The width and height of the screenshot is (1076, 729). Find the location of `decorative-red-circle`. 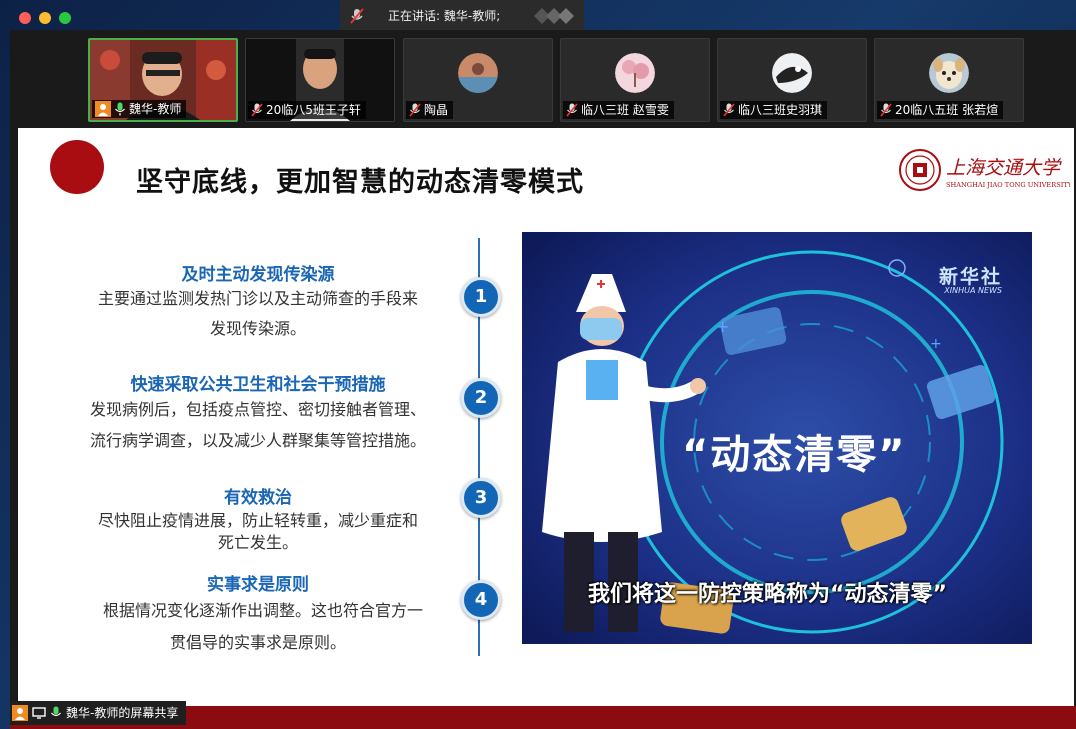

decorative-red-circle is located at coordinates (77, 167).